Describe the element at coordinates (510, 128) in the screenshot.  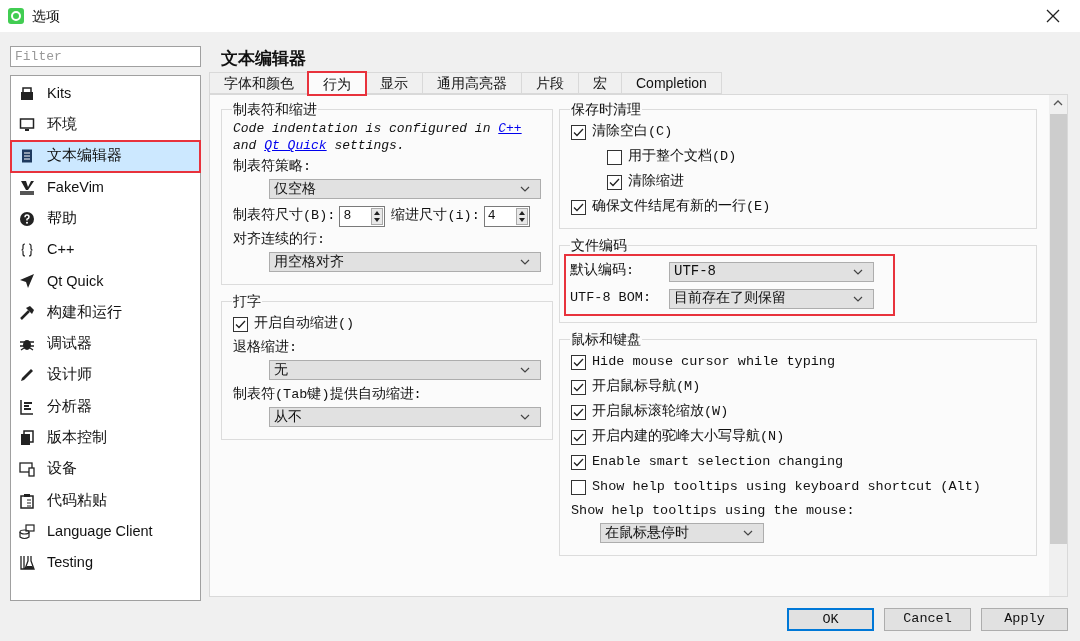
I see `link: C++` at that location.